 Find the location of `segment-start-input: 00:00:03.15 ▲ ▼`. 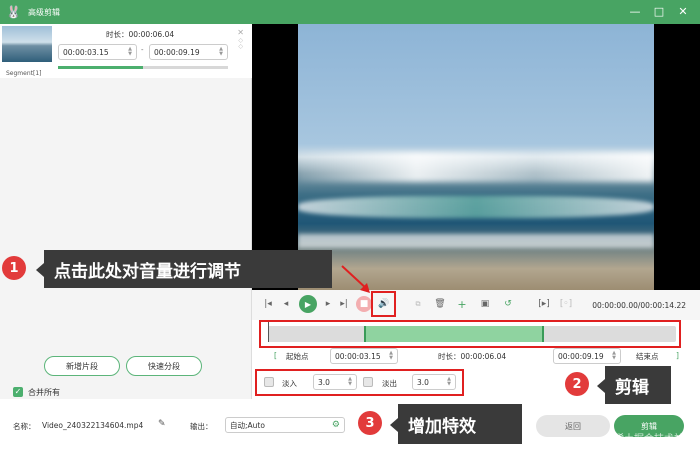

segment-start-input: 00:00:03.15 ▲ ▼ is located at coordinates (97, 52).